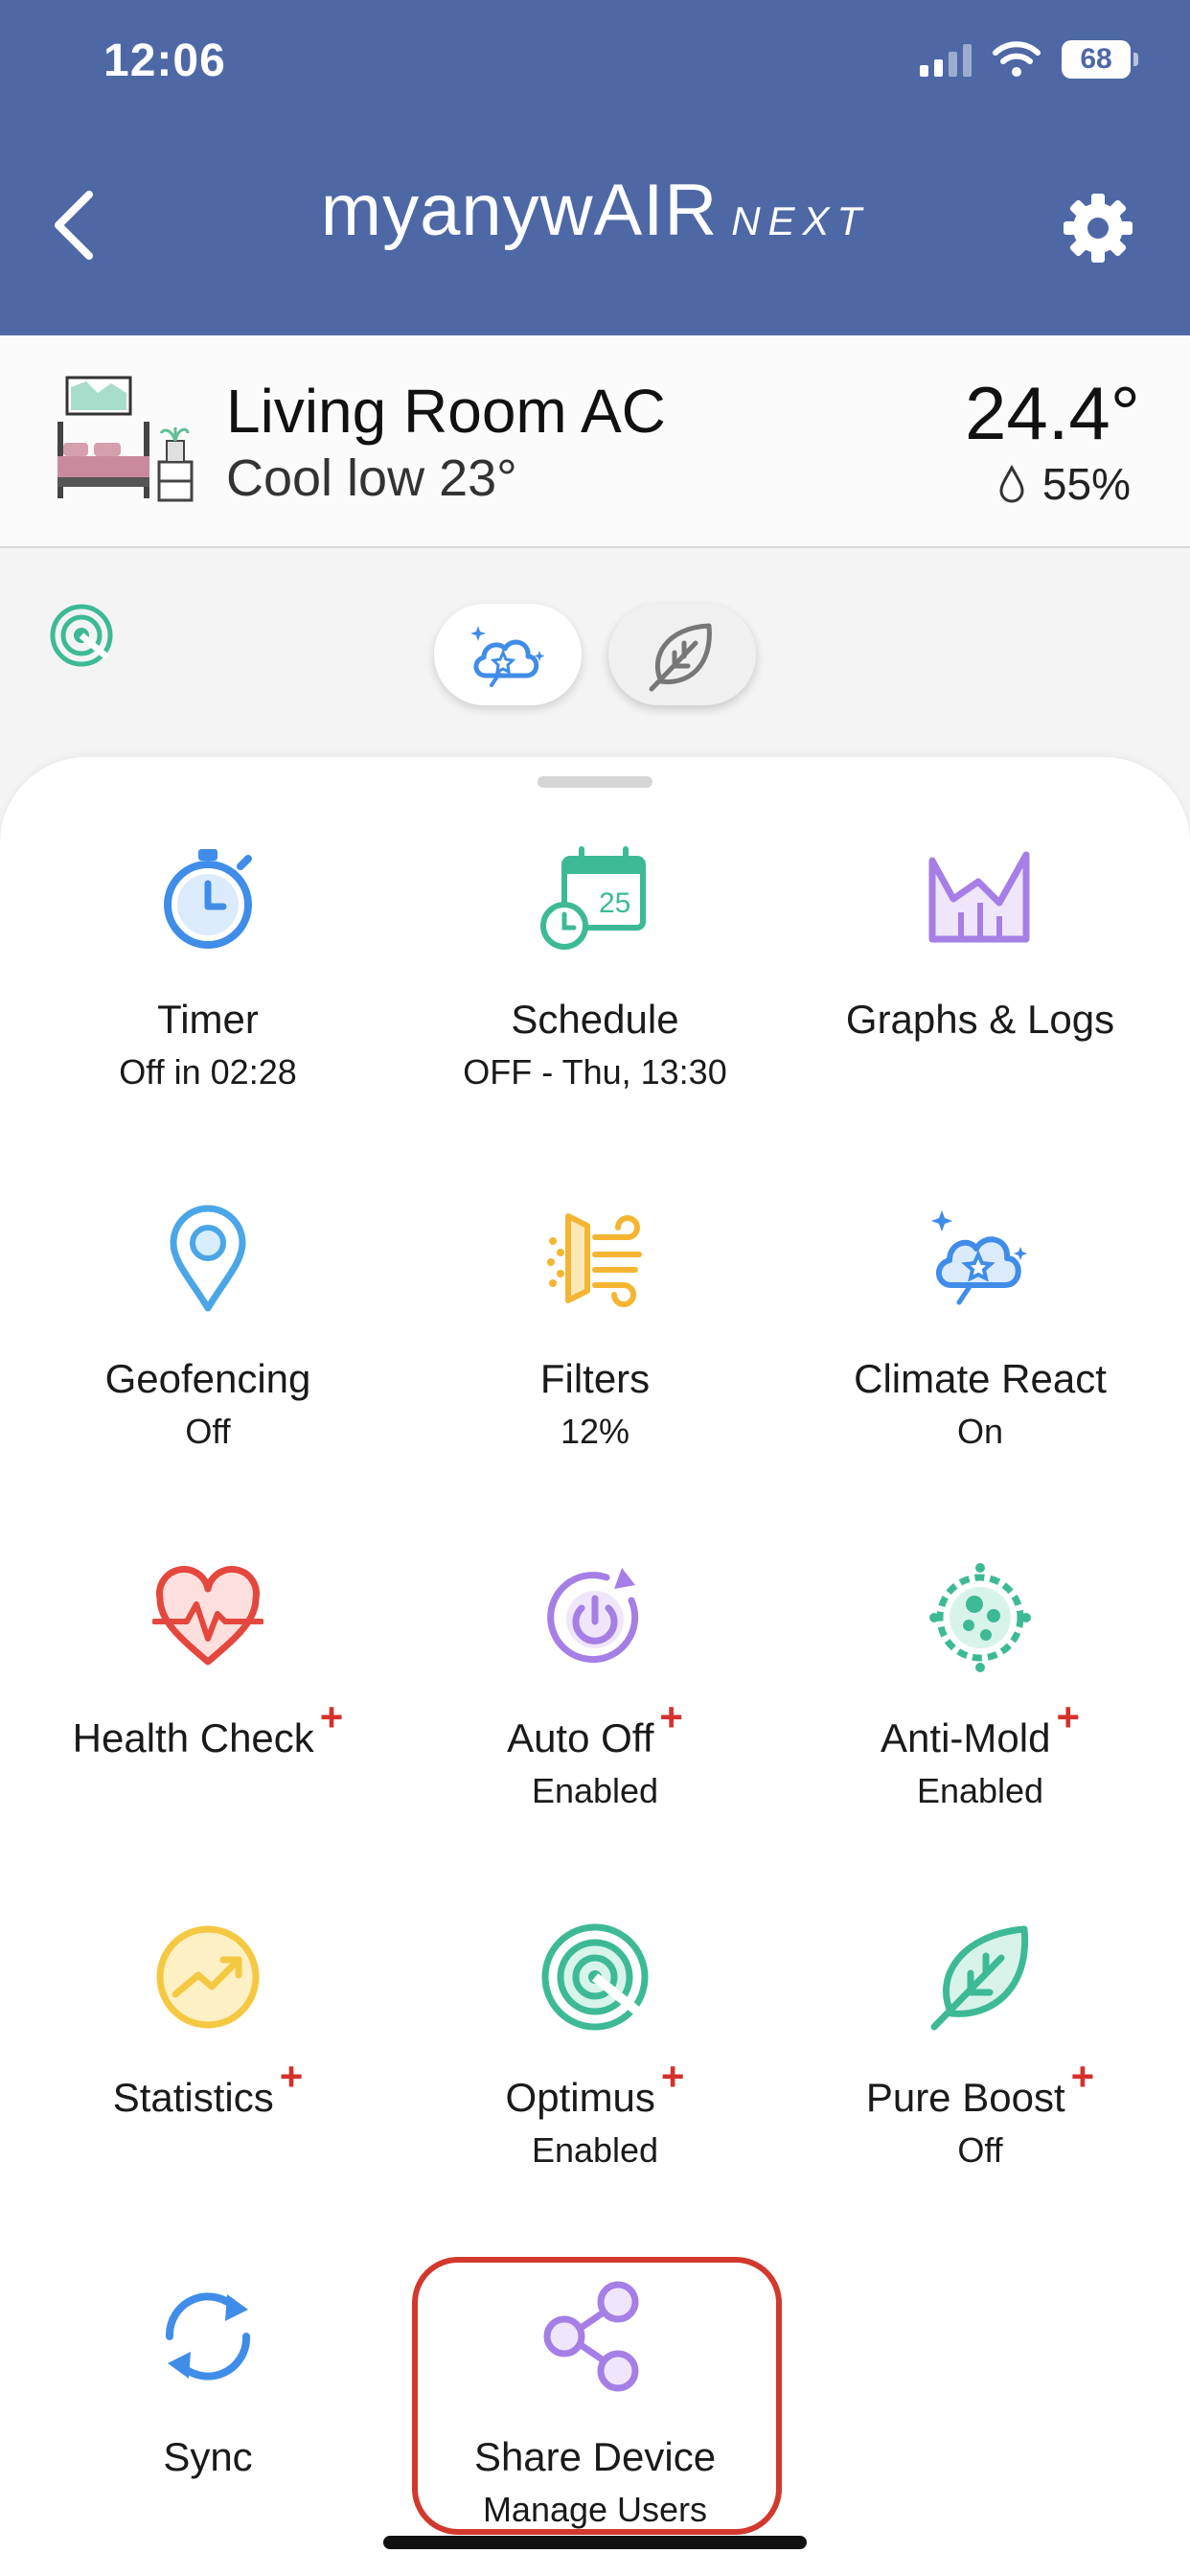  I want to click on share-device-highlight, so click(597, 2396).